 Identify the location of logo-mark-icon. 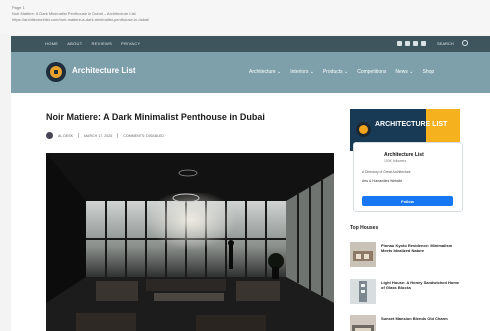
(56, 72).